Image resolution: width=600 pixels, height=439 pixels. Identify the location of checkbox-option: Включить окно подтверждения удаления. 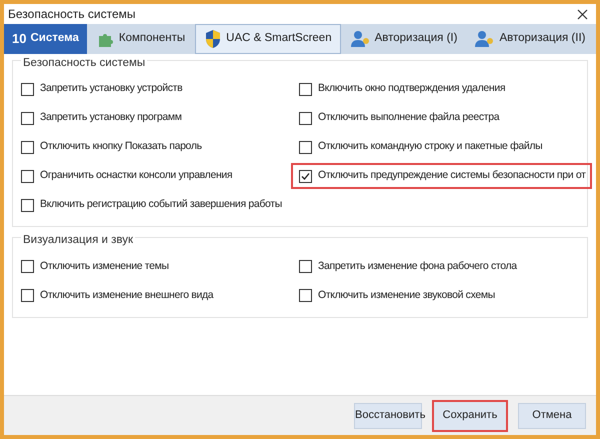
(406, 89).